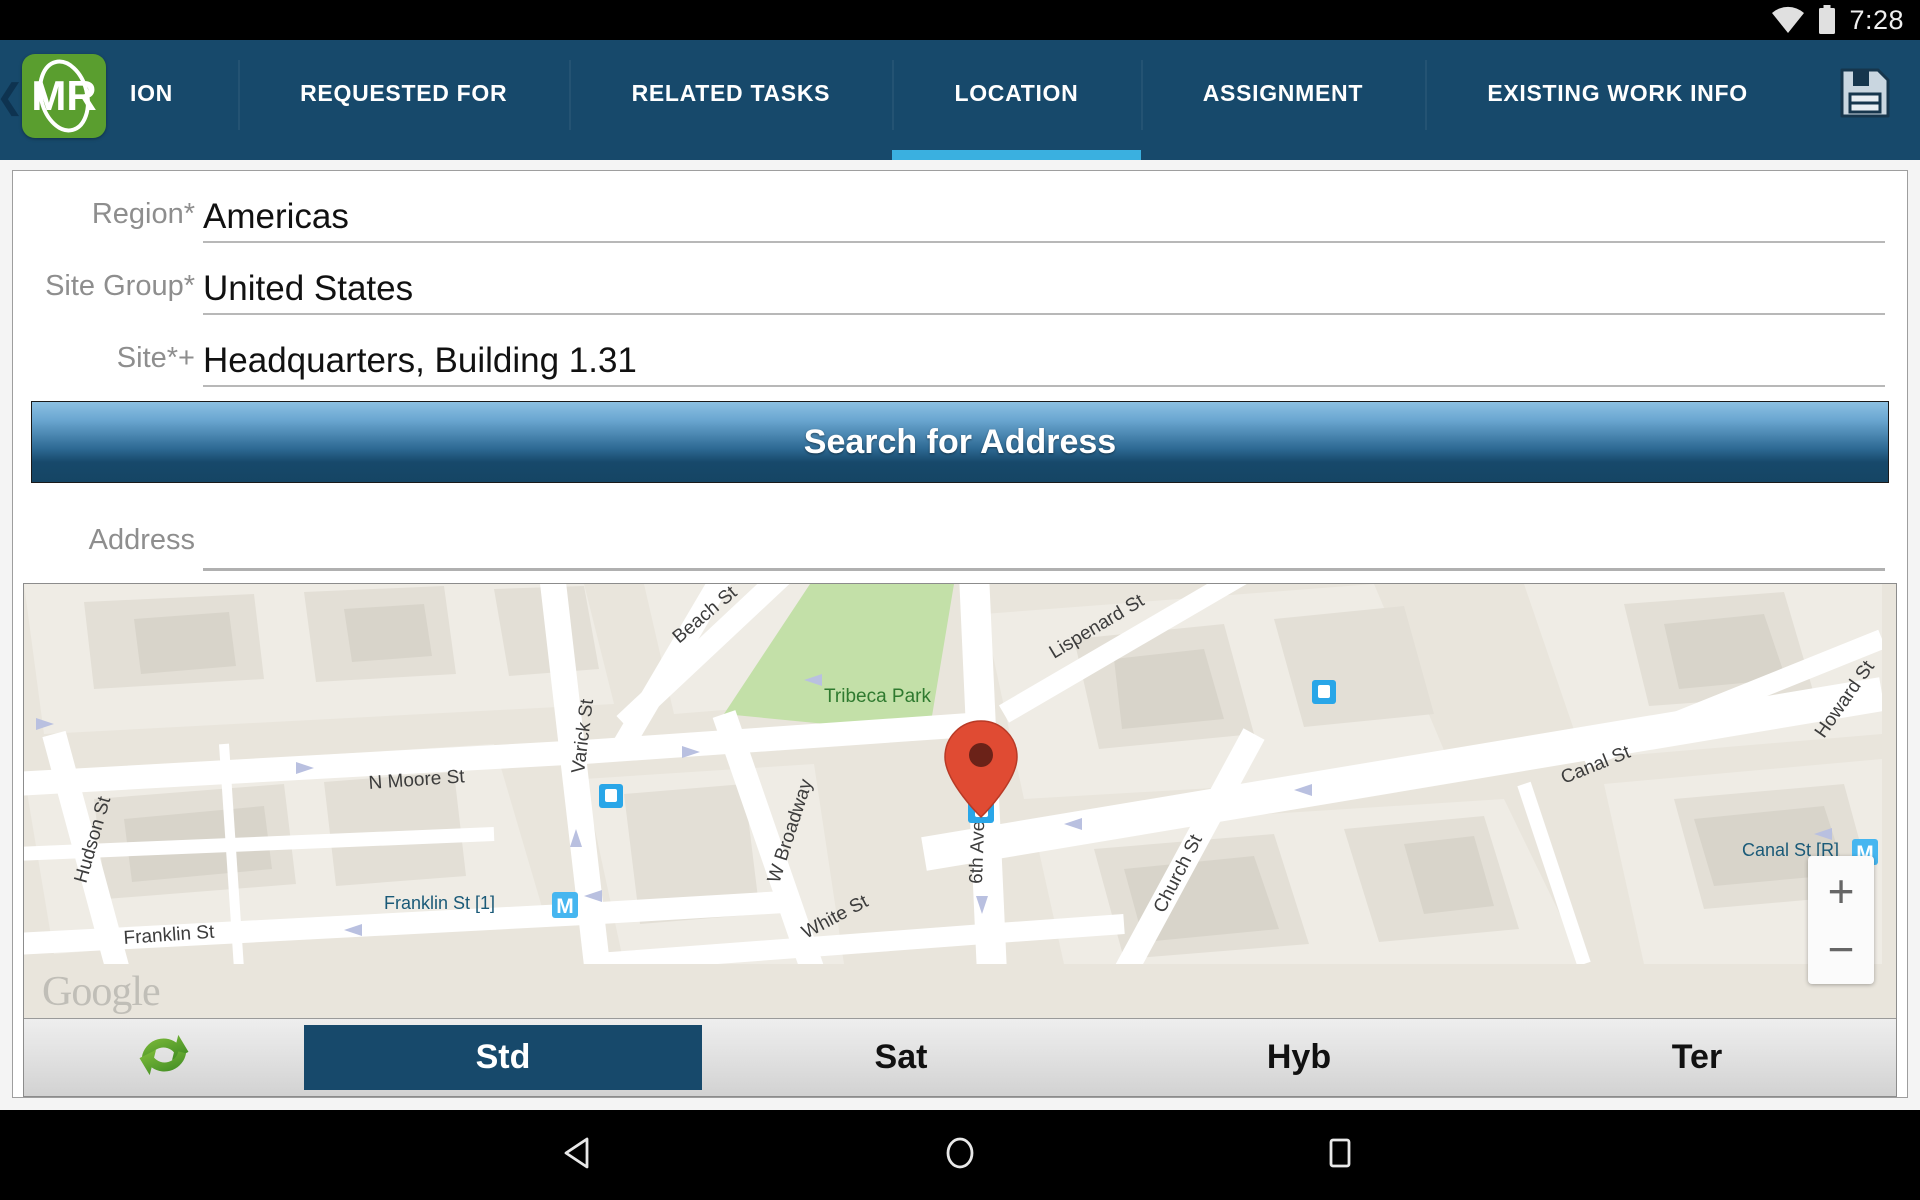  What do you see at coordinates (120, 286) in the screenshot?
I see `site-group-label: Site Group*` at bounding box center [120, 286].